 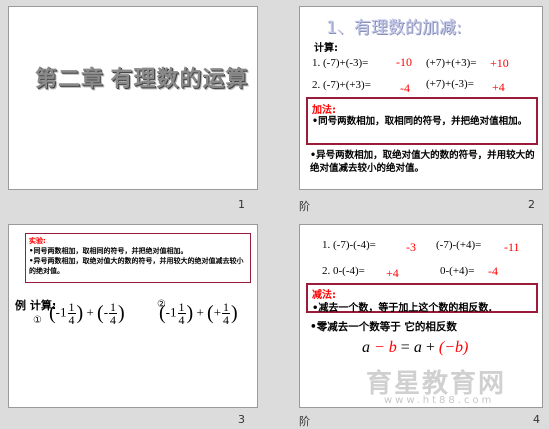 I want to click on formula-neg-b: (−b), so click(x=453, y=347).